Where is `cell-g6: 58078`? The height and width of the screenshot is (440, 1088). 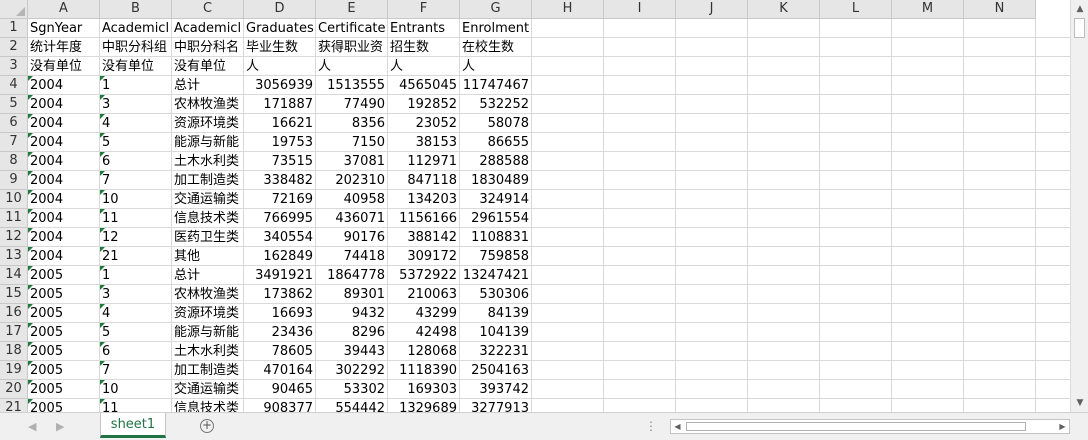 cell-g6: 58078 is located at coordinates (495, 123).